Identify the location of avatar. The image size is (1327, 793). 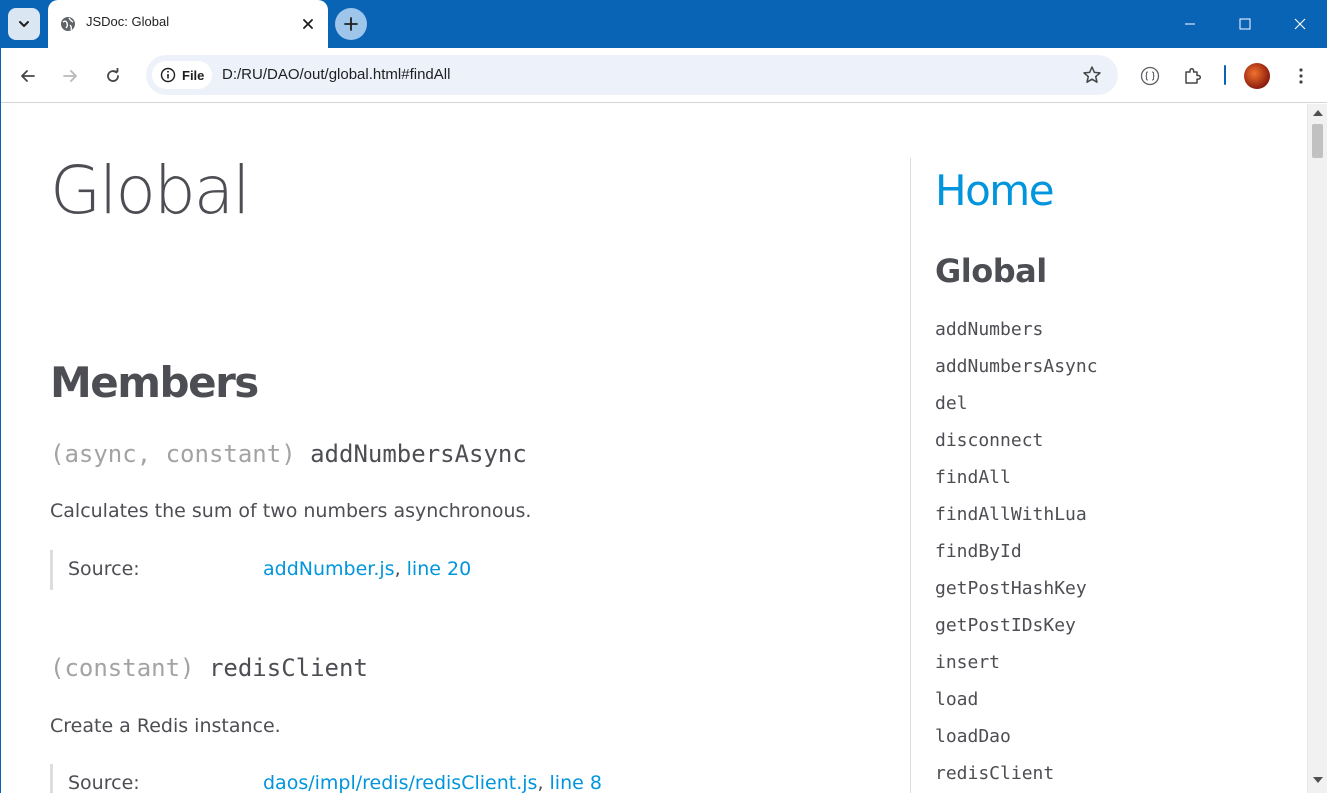
(1257, 76).